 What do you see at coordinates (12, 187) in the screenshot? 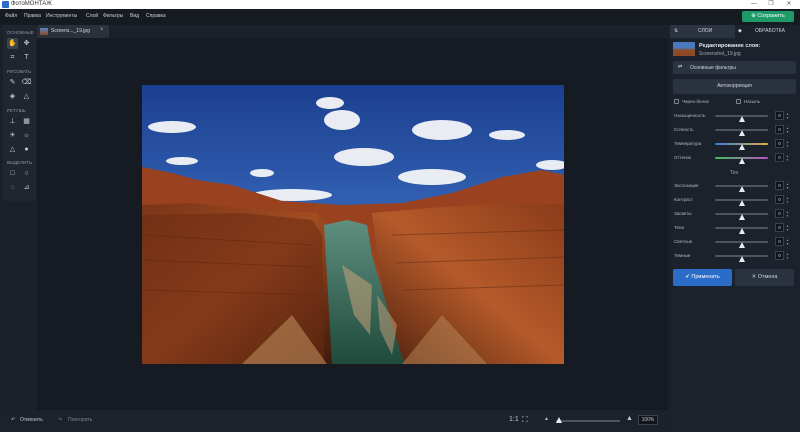
I see `lasso-select-icon: ◌` at bounding box center [12, 187].